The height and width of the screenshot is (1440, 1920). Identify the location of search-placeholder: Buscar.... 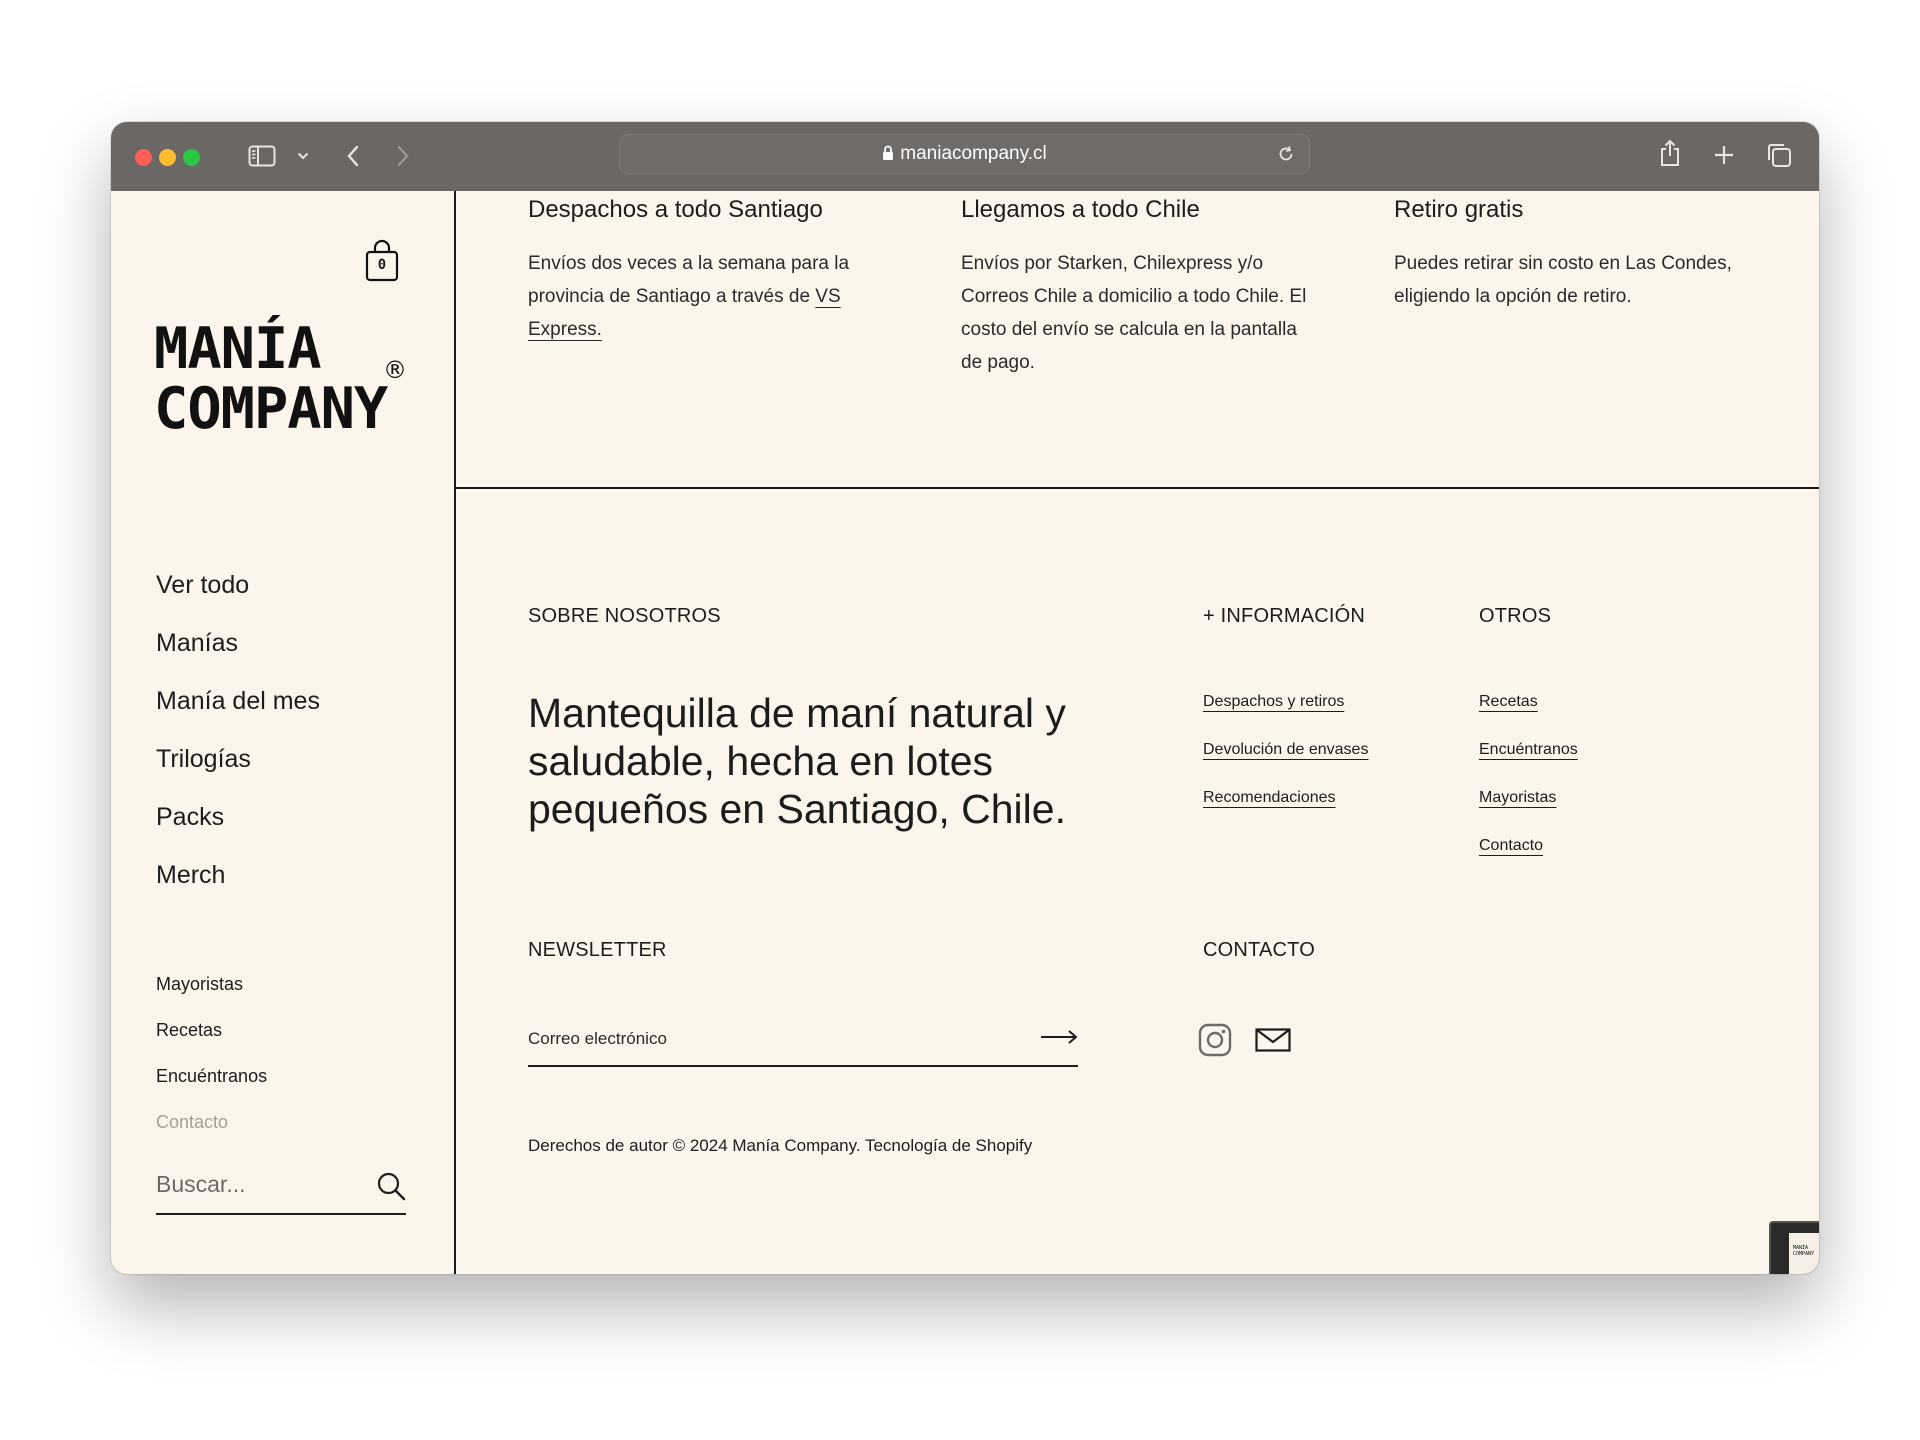
(201, 1184).